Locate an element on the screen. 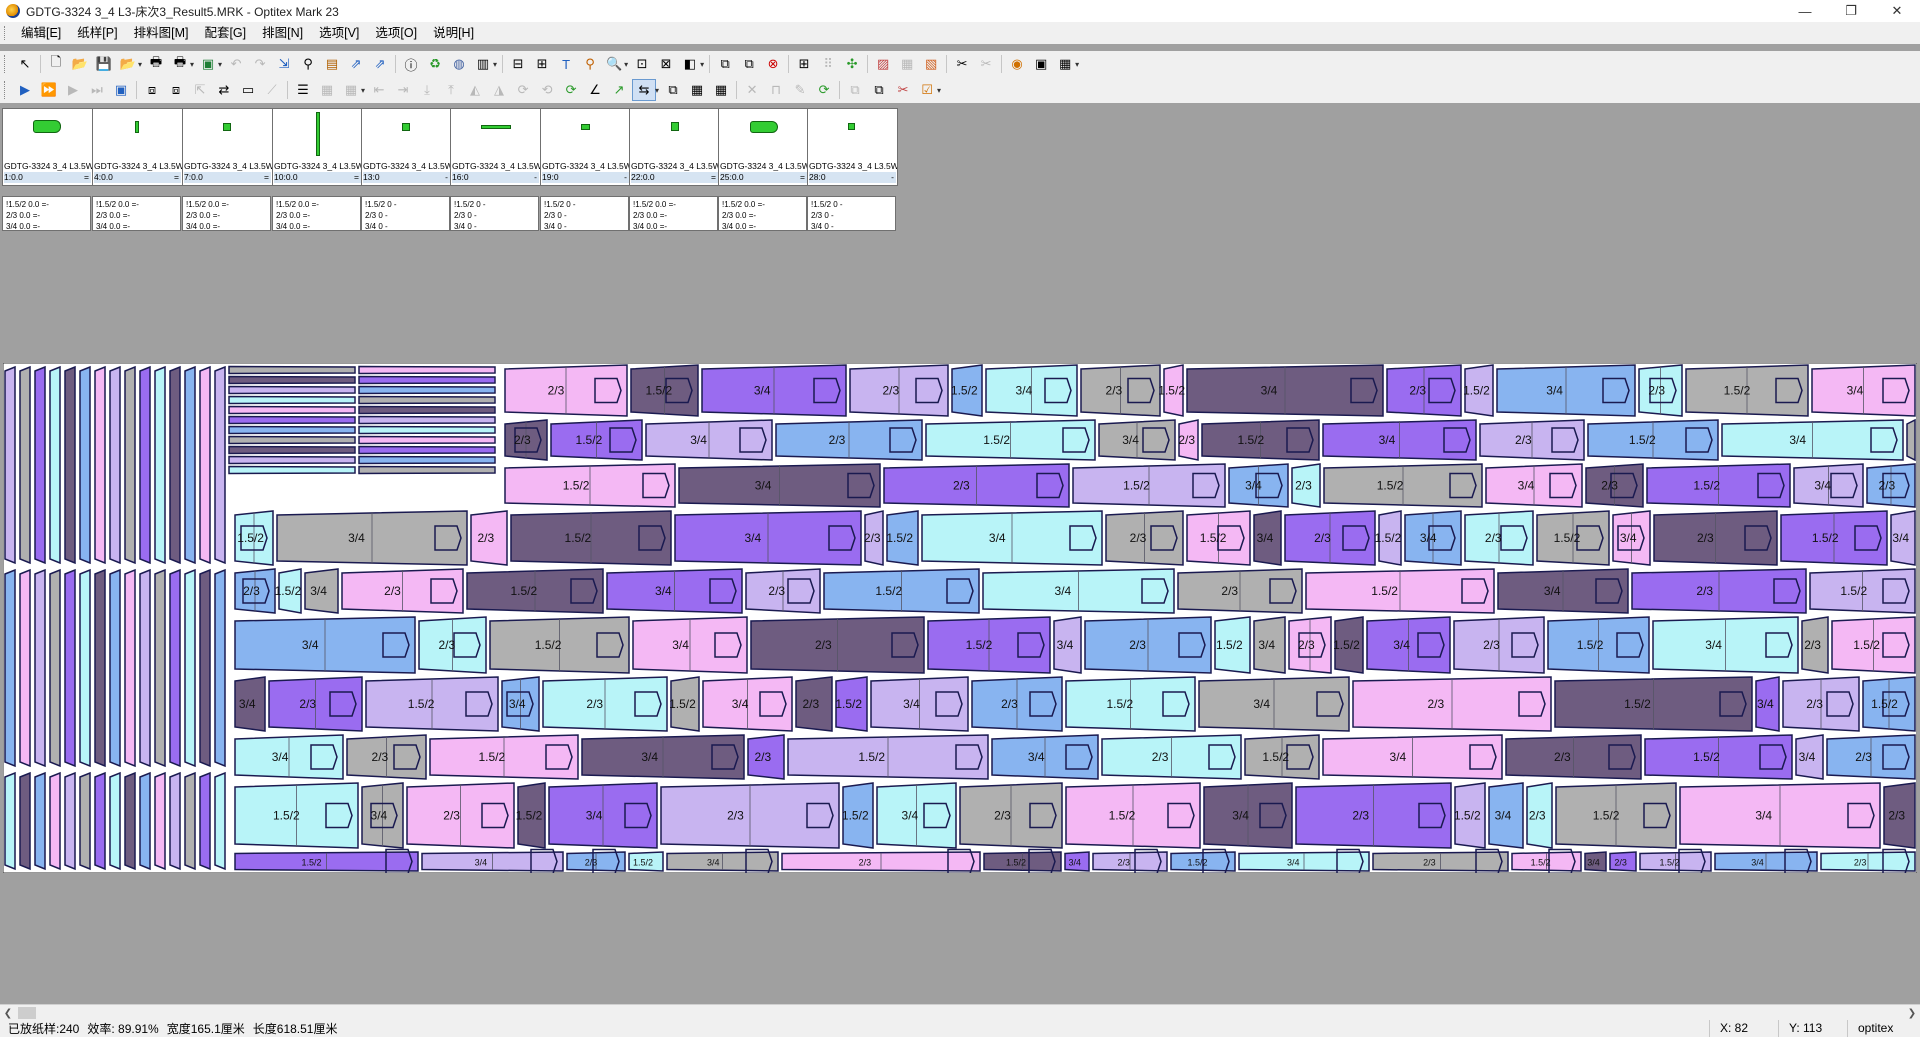 Image resolution: width=1920 pixels, height=1037 pixels. tools-icon: ✂ is located at coordinates (962, 64).